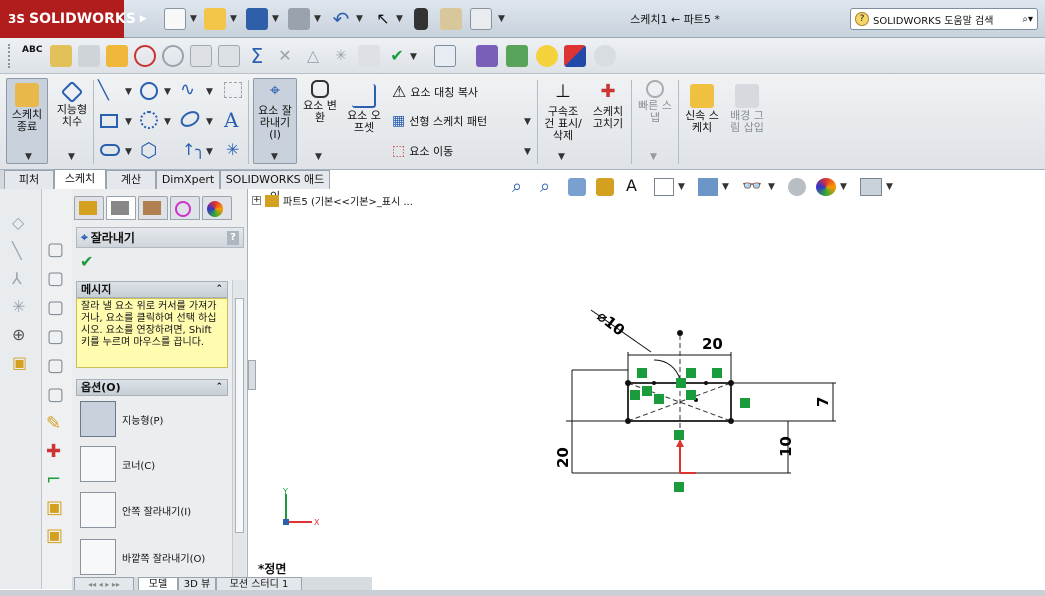 The height and width of the screenshot is (596, 1045). I want to click on mass-properties-icon, so click(89, 56).